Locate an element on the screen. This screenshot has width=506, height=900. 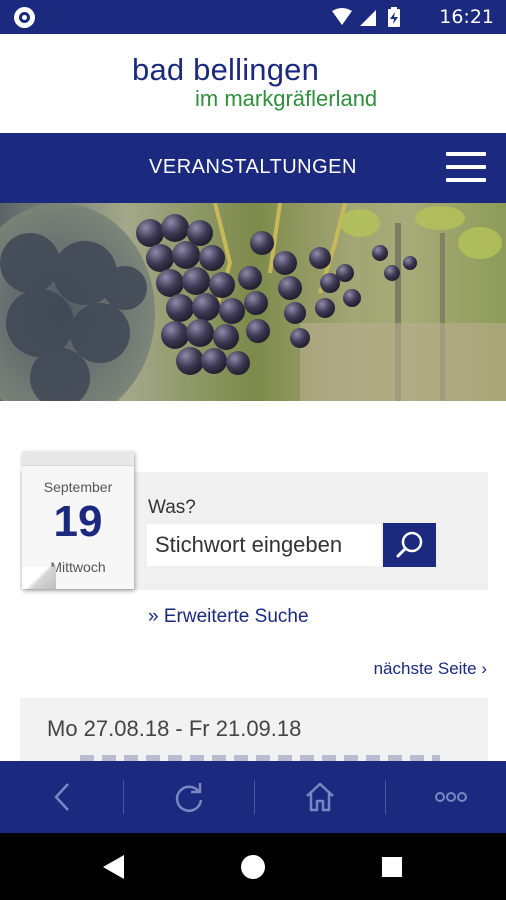
android-back-button is located at coordinates (114, 866).